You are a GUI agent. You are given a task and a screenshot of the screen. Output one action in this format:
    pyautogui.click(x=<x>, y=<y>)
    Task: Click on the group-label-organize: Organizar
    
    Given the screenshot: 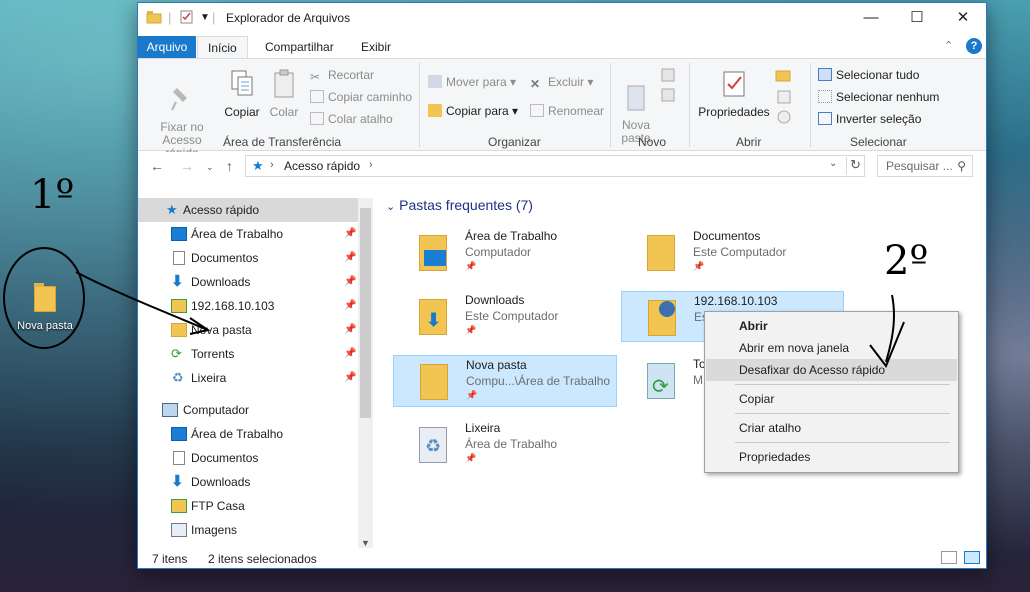 What is the action you would take?
    pyautogui.click(x=514, y=142)
    